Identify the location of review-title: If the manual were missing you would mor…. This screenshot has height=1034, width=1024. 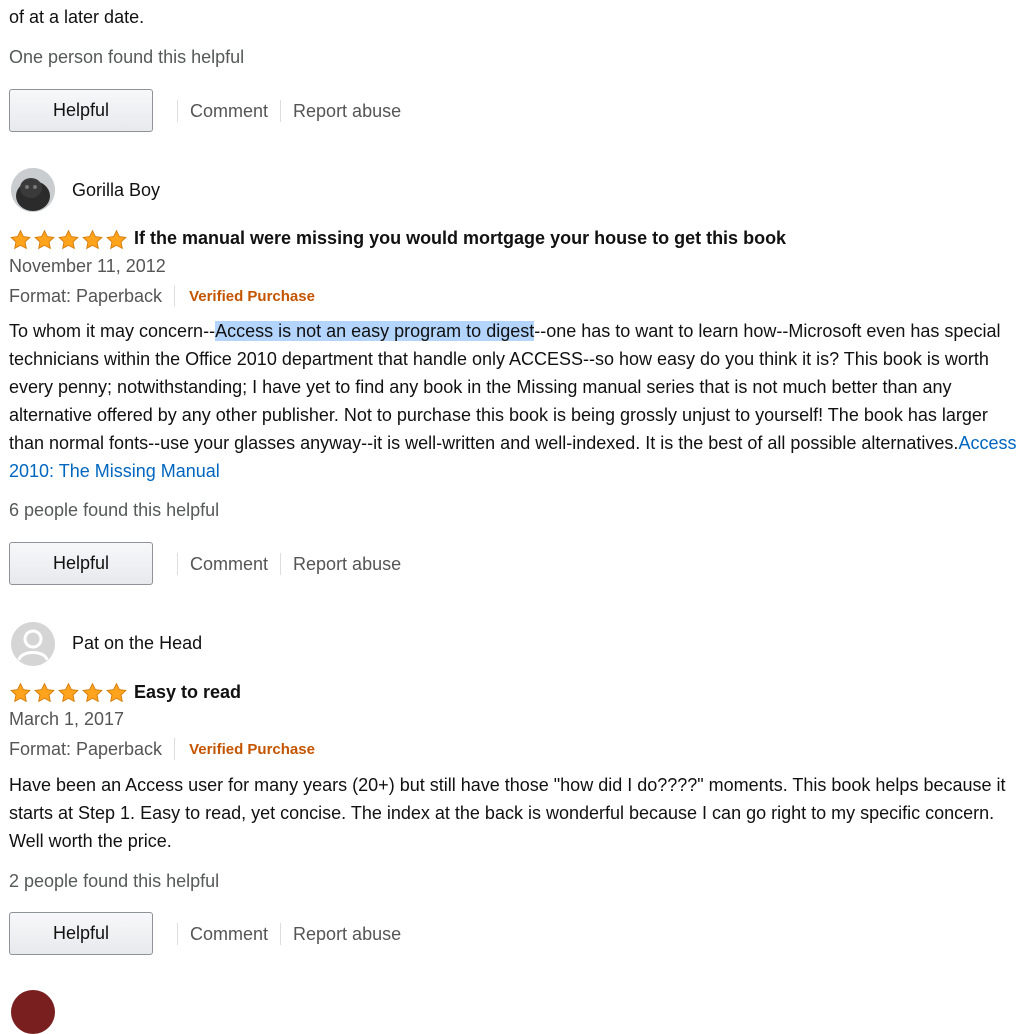
(460, 238).